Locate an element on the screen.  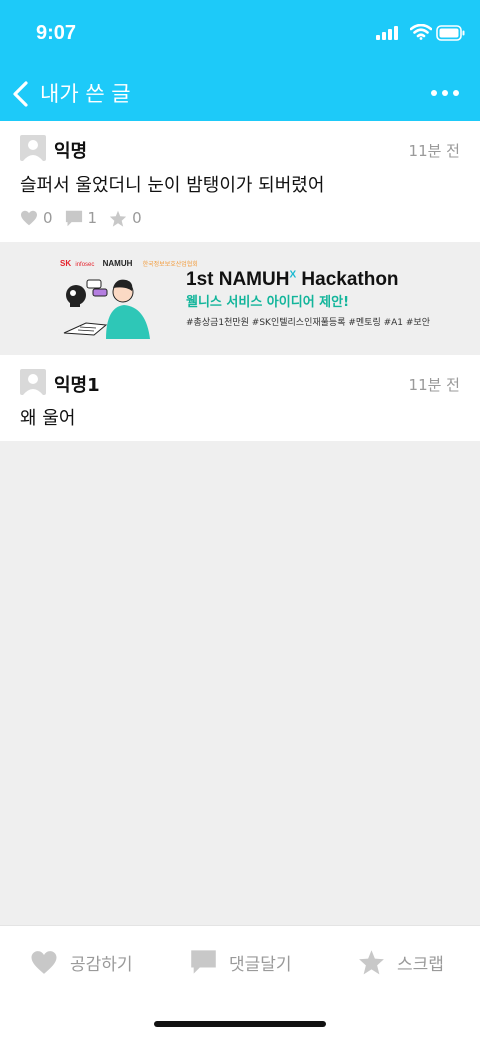
banner-sk-sub: infosec is located at coordinates (85, 265).